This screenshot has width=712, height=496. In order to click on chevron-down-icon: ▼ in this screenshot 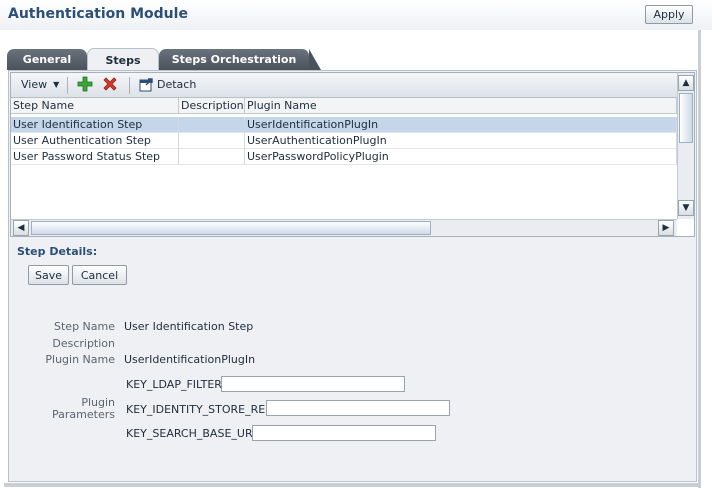, I will do `click(56, 84)`.